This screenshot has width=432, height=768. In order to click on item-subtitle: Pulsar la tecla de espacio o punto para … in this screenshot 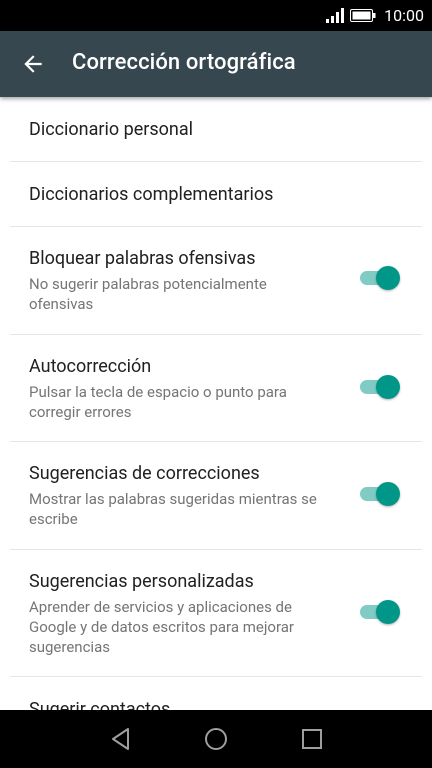, I will do `click(158, 402)`.